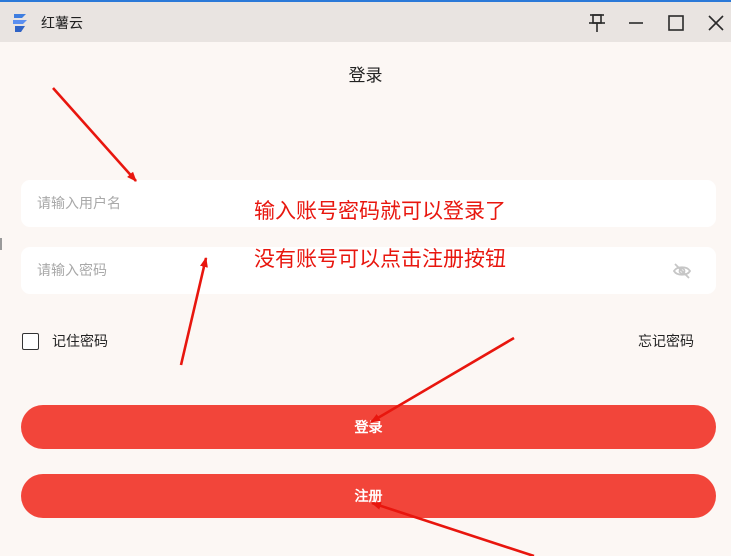  I want to click on close-icon, so click(716, 23).